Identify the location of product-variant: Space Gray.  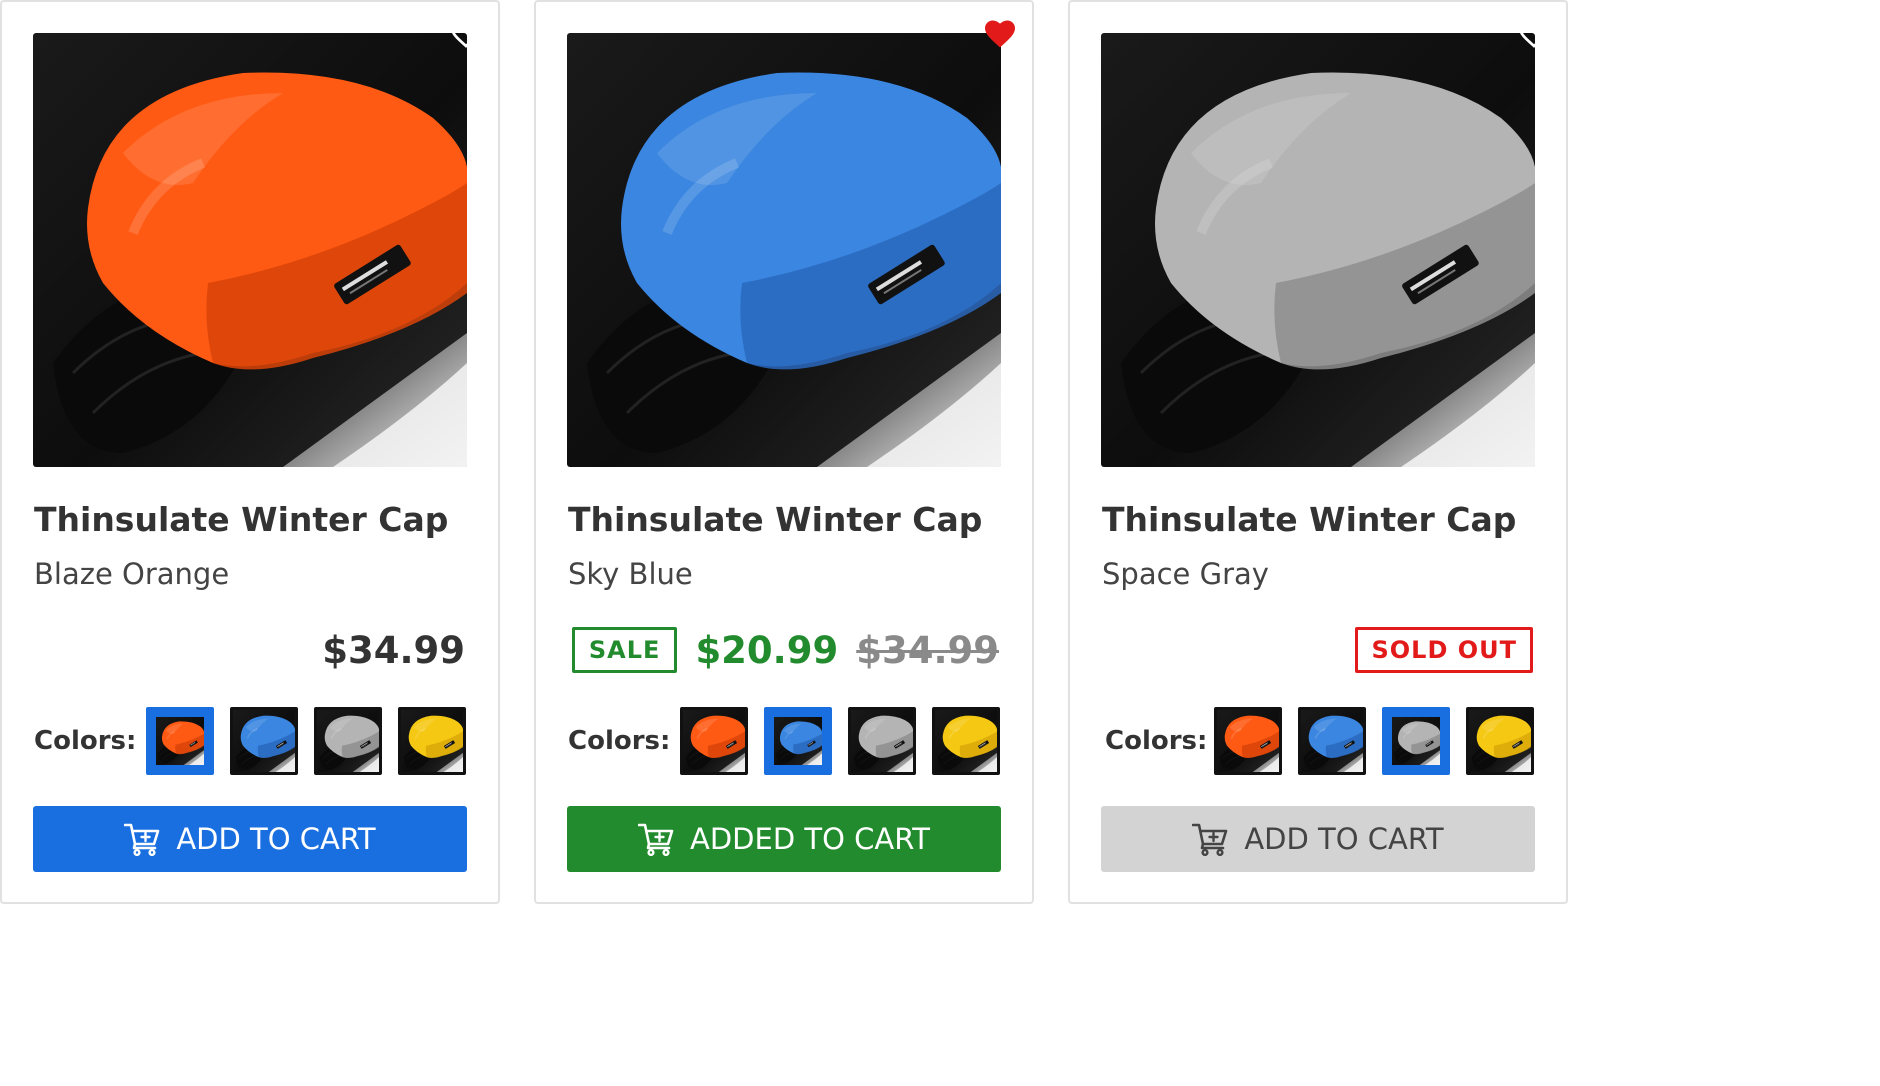
(1185, 574).